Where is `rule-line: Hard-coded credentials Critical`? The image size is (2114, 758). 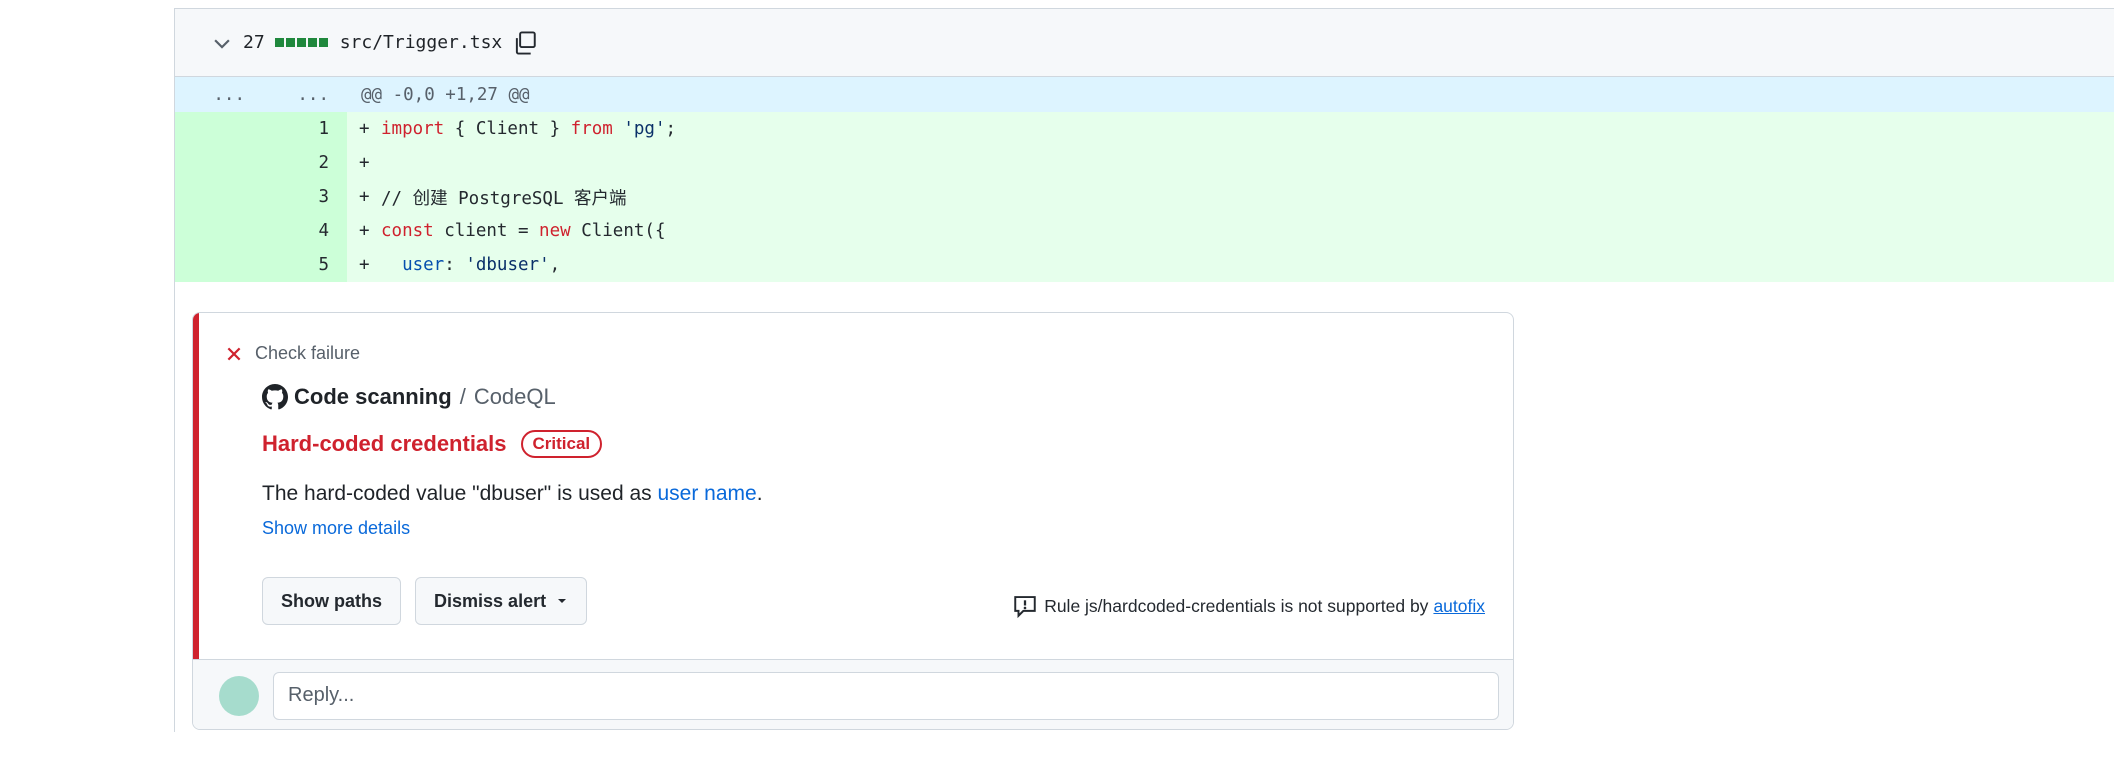
rule-line: Hard-coded credentials Critical is located at coordinates (887, 444).